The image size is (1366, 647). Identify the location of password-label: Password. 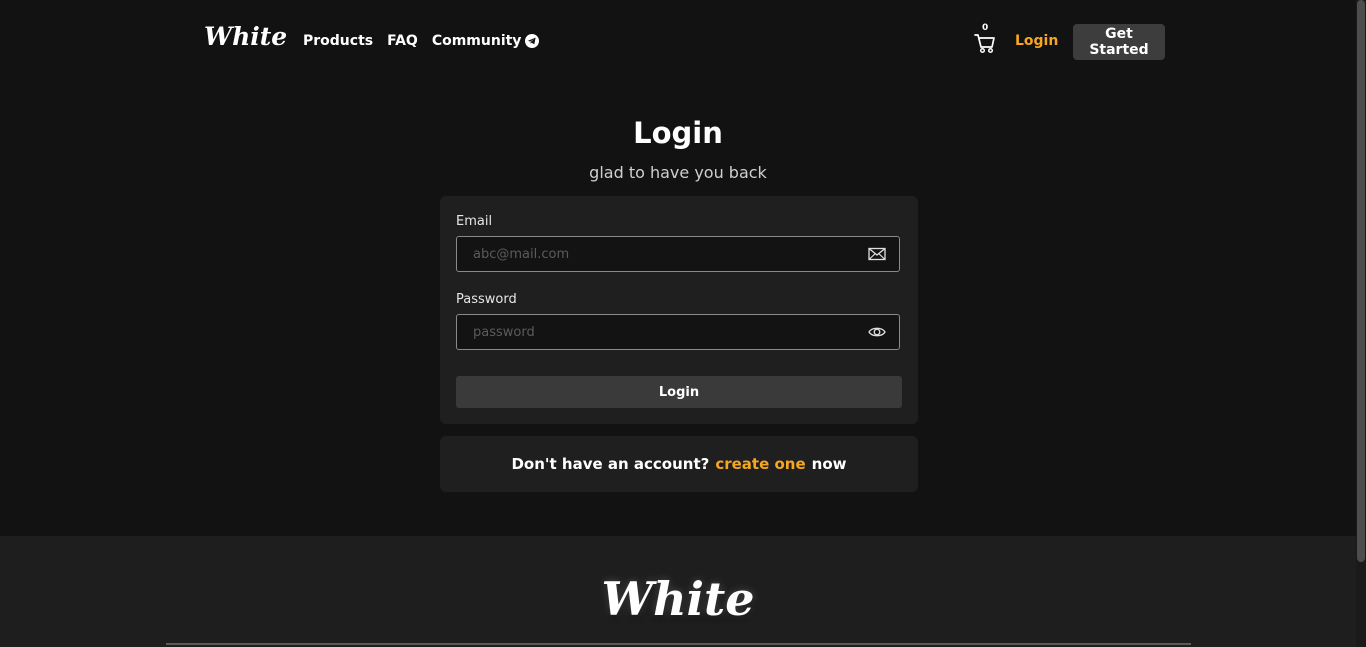
(486, 299).